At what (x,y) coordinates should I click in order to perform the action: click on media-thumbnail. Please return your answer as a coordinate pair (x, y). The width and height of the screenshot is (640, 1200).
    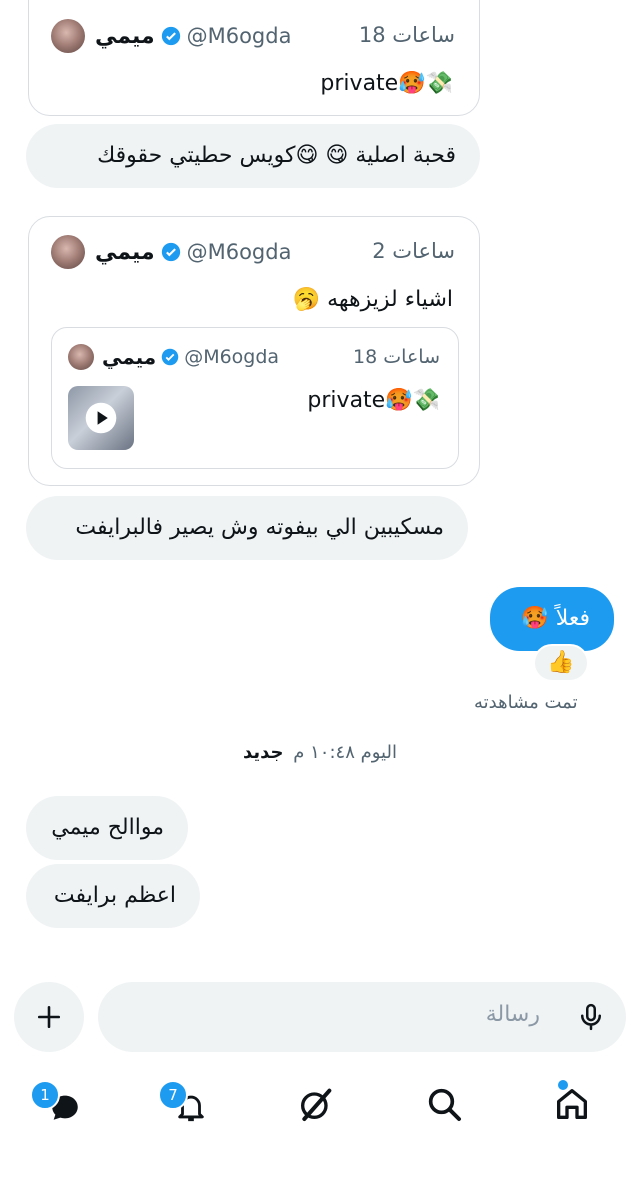
    Looking at the image, I should click on (101, 418).